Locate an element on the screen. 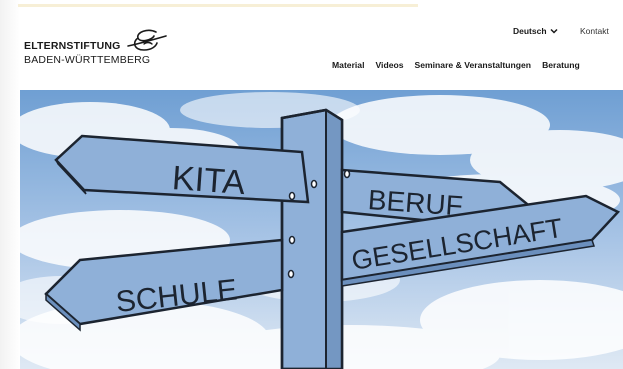 The image size is (623, 369). top-accent-bar is located at coordinates (218, 5).